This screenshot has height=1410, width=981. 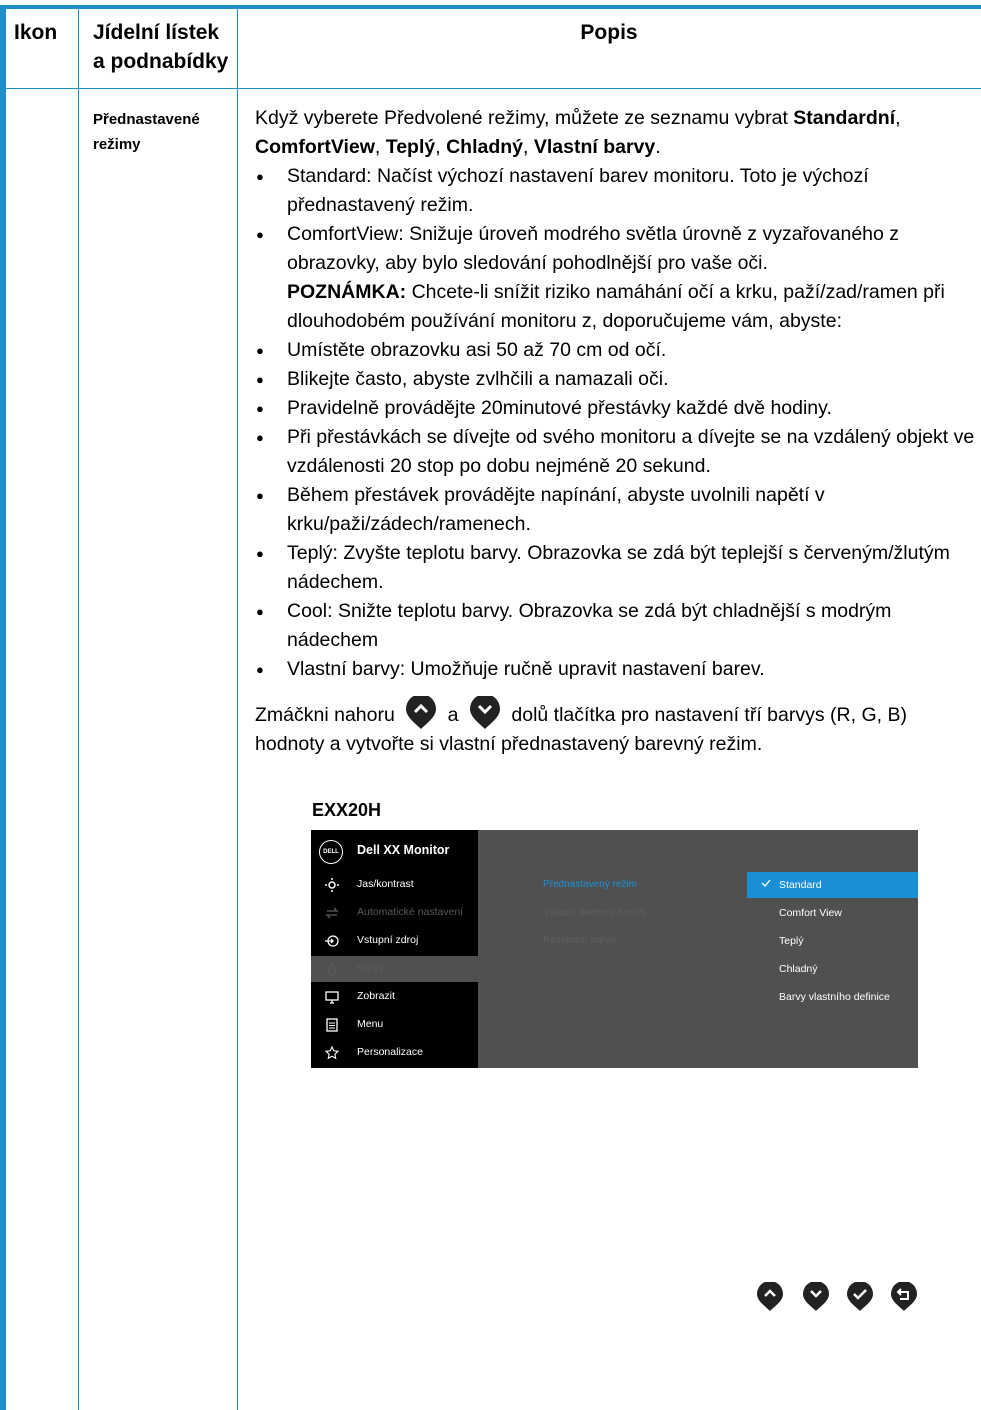 I want to click on intro-option: Teplý, so click(x=410, y=147).